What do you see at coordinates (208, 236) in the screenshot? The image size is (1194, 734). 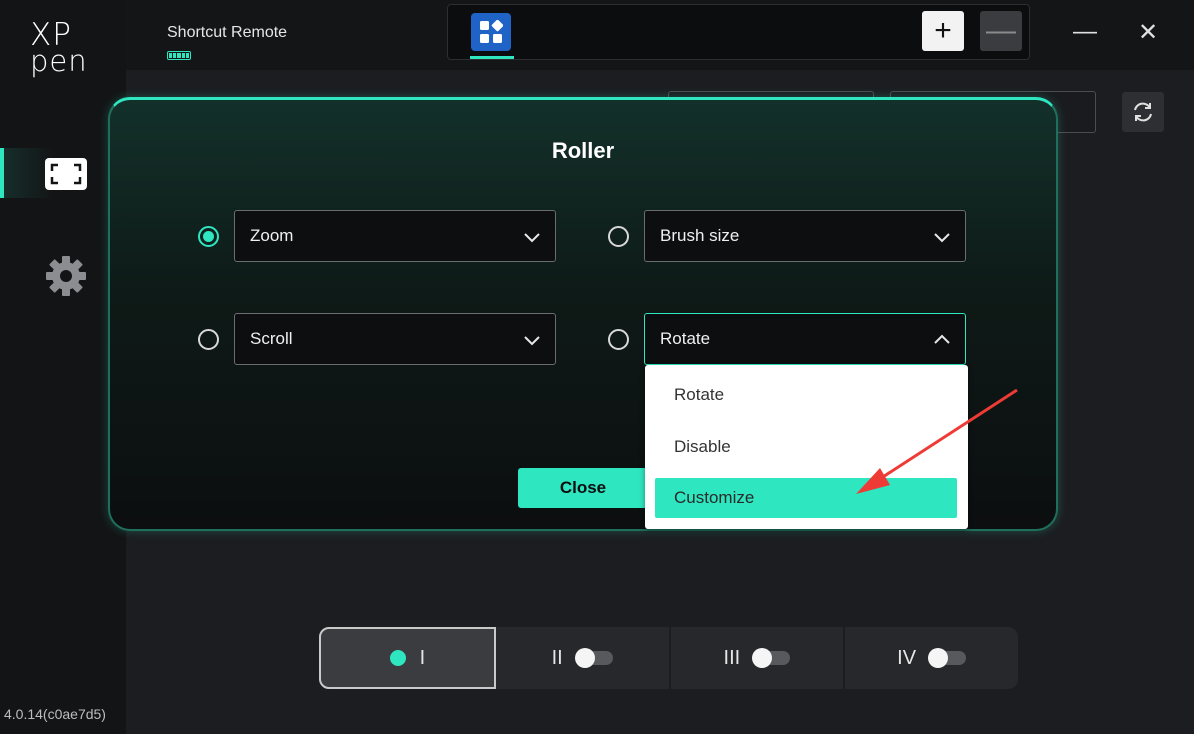 I see `radio-zoom` at bounding box center [208, 236].